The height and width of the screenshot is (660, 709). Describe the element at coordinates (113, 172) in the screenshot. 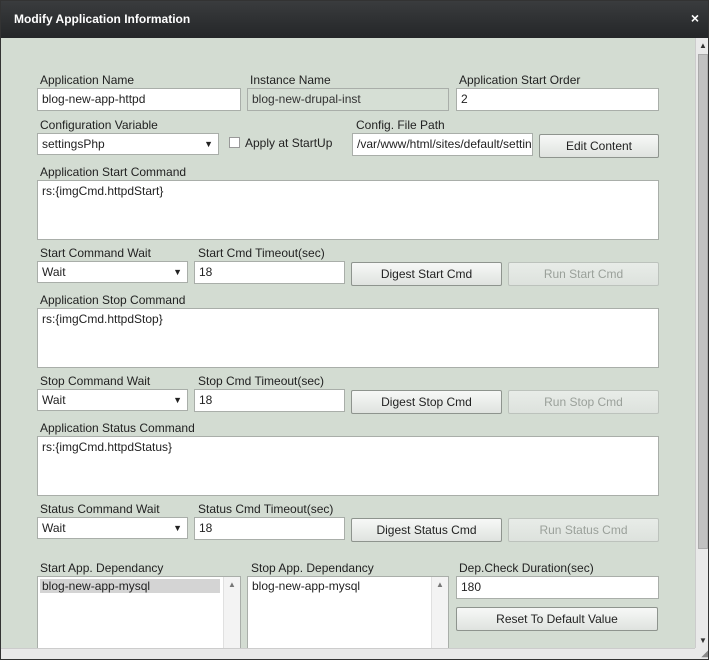

I see `start-cmd-label: Application Start Command` at that location.